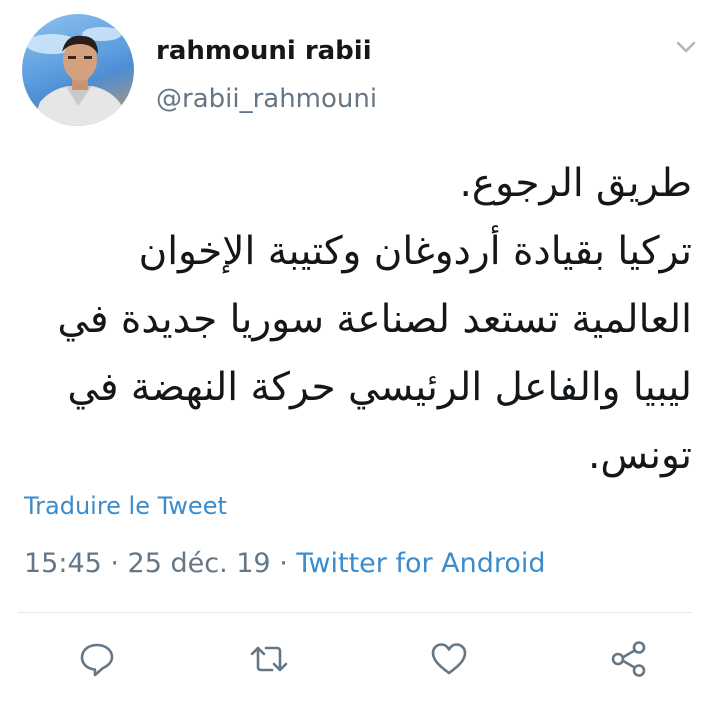 The height and width of the screenshot is (710, 710). I want to click on tweet-text-line: طريق الرجوع., so click(576, 183).